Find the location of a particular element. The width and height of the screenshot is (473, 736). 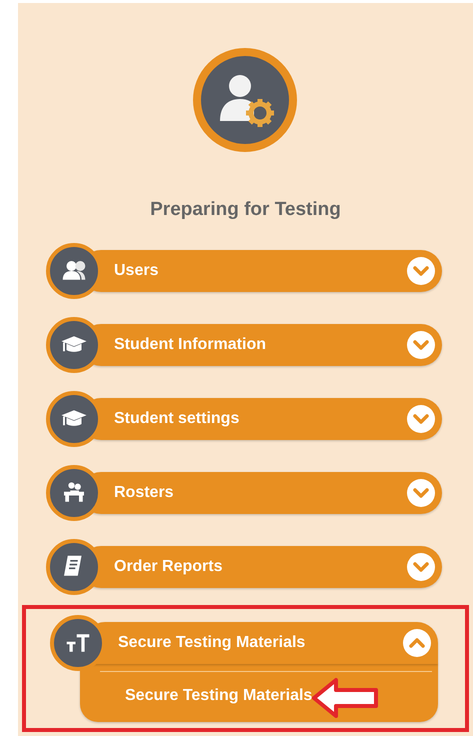

section-title: Preparing for Testing is located at coordinates (245, 210).